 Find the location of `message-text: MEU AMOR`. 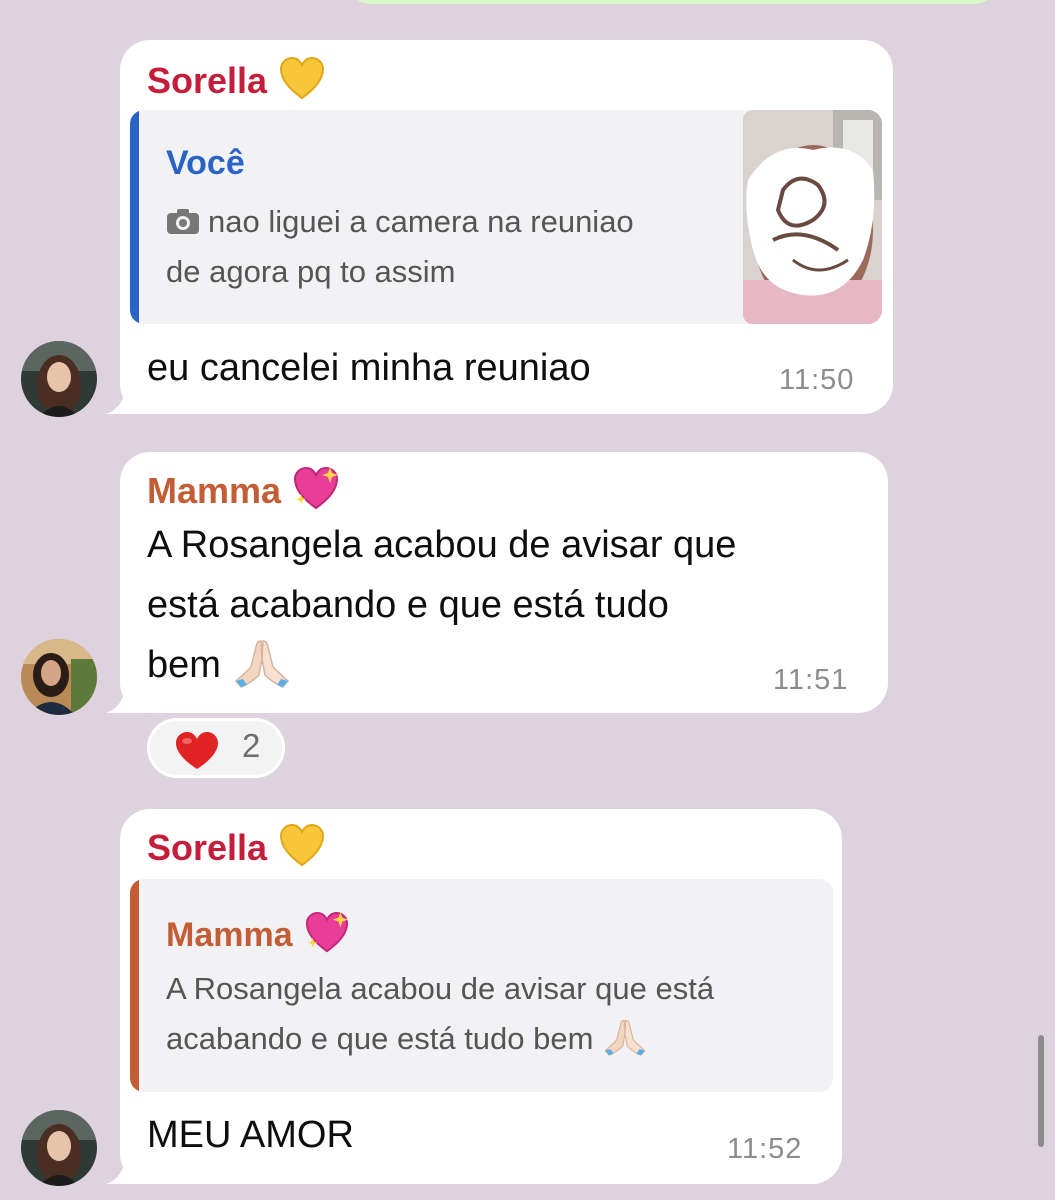

message-text: MEU AMOR is located at coordinates (250, 1135).